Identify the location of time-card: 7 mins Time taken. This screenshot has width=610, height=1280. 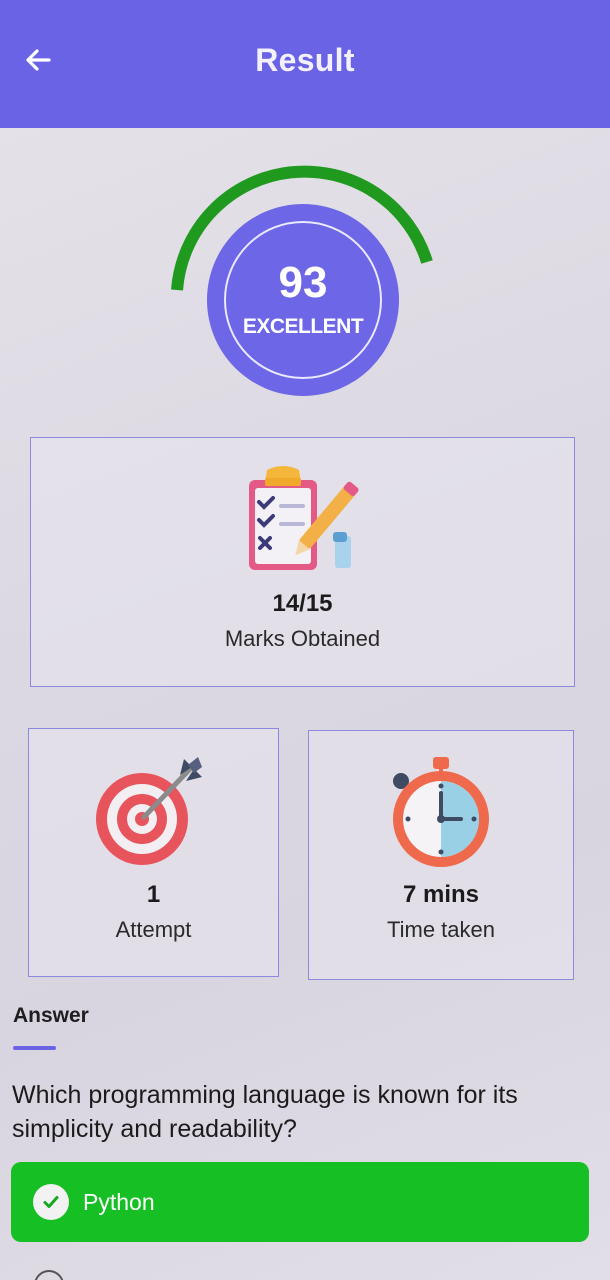
(441, 855).